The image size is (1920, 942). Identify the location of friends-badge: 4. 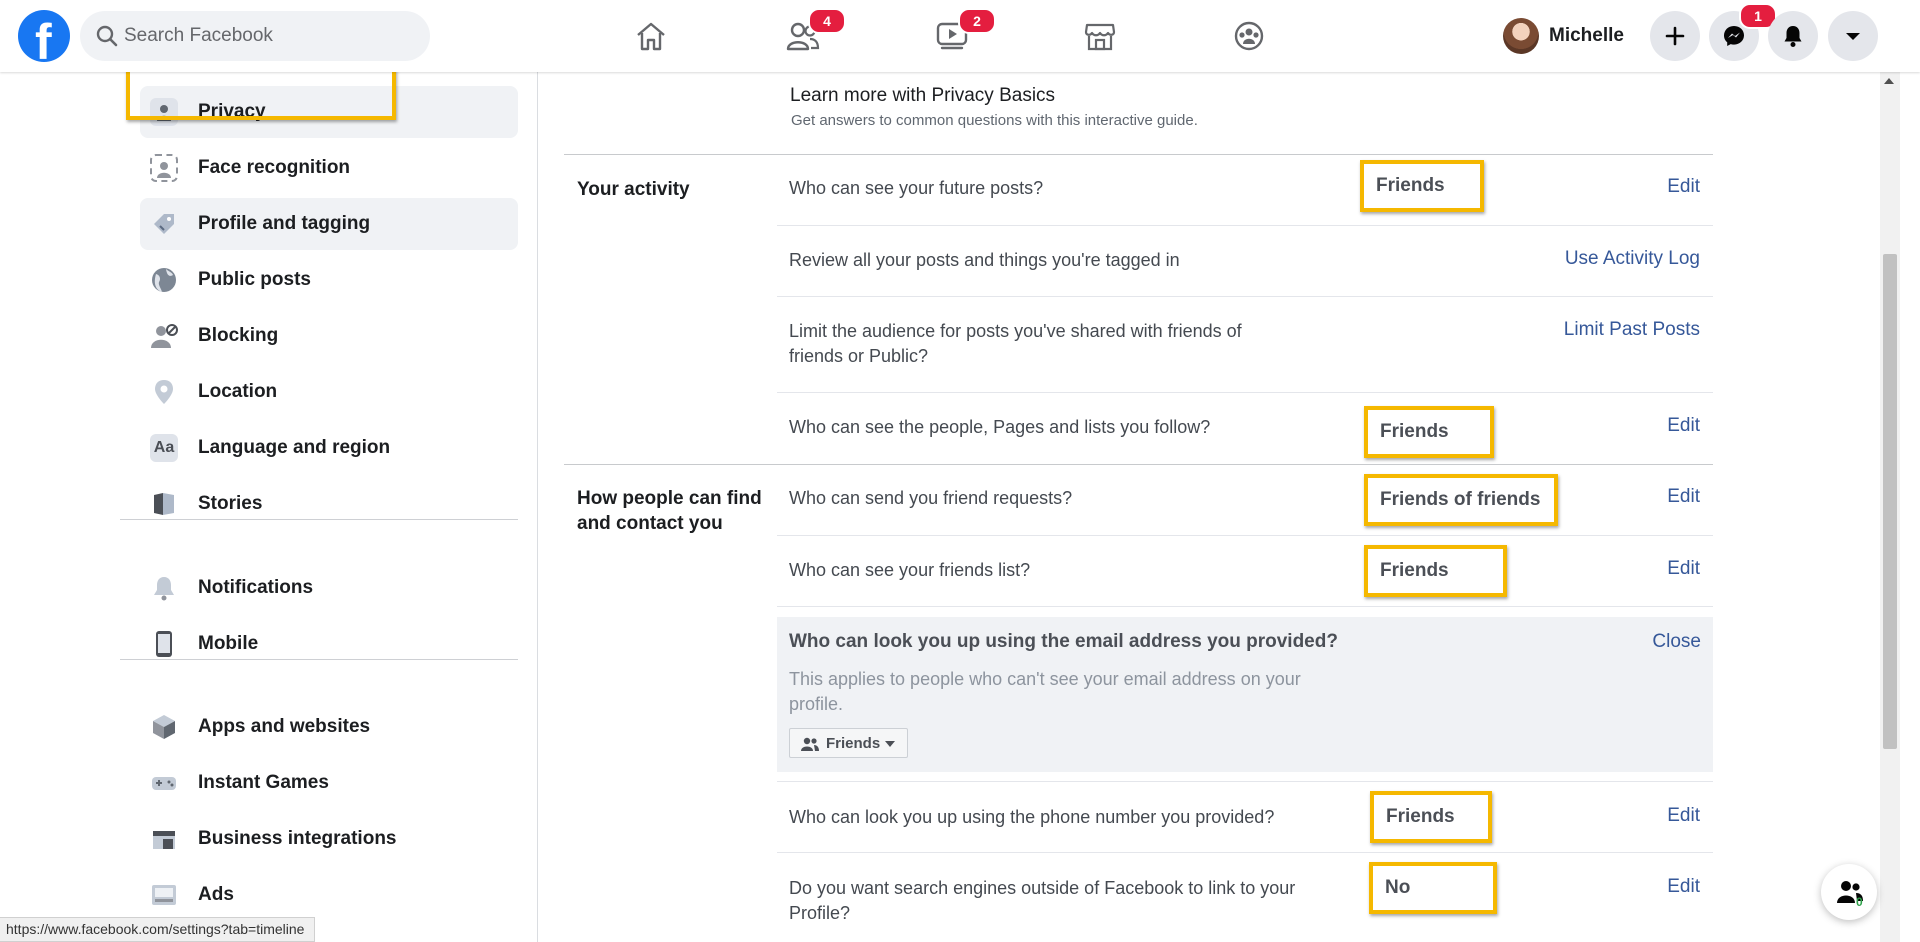
(827, 21).